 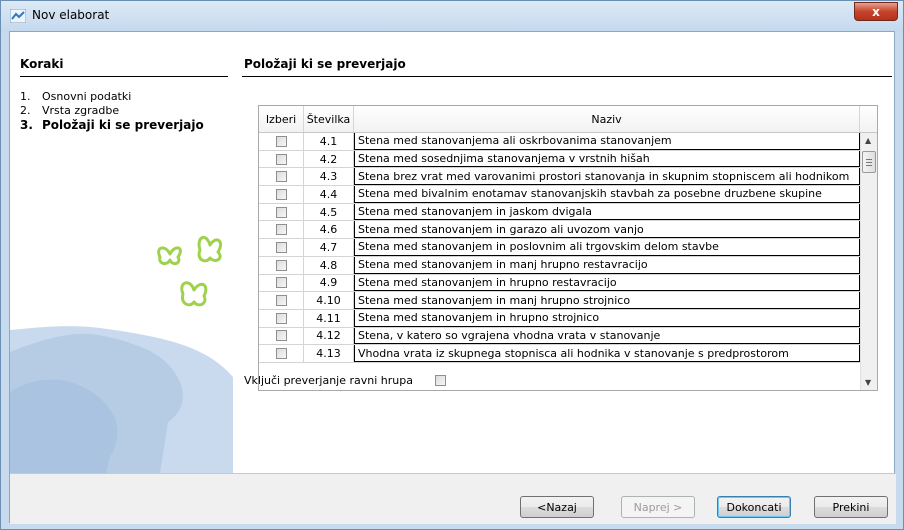 I want to click on row-number: 4.8, so click(x=329, y=265).